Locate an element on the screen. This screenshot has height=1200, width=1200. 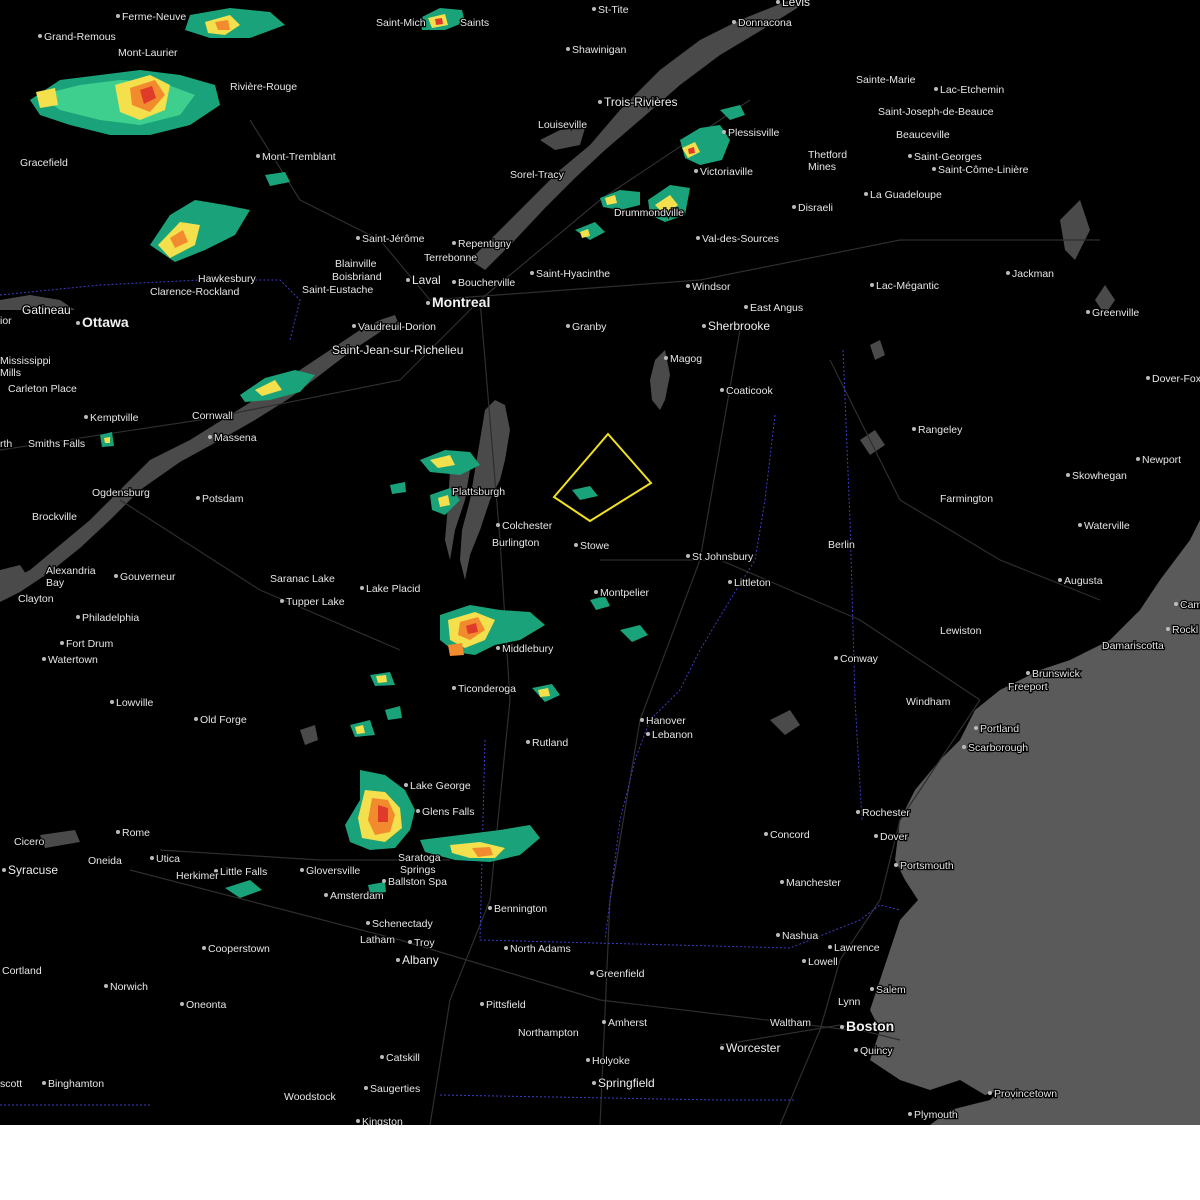
city-dot-littleton is located at coordinates (730, 582).